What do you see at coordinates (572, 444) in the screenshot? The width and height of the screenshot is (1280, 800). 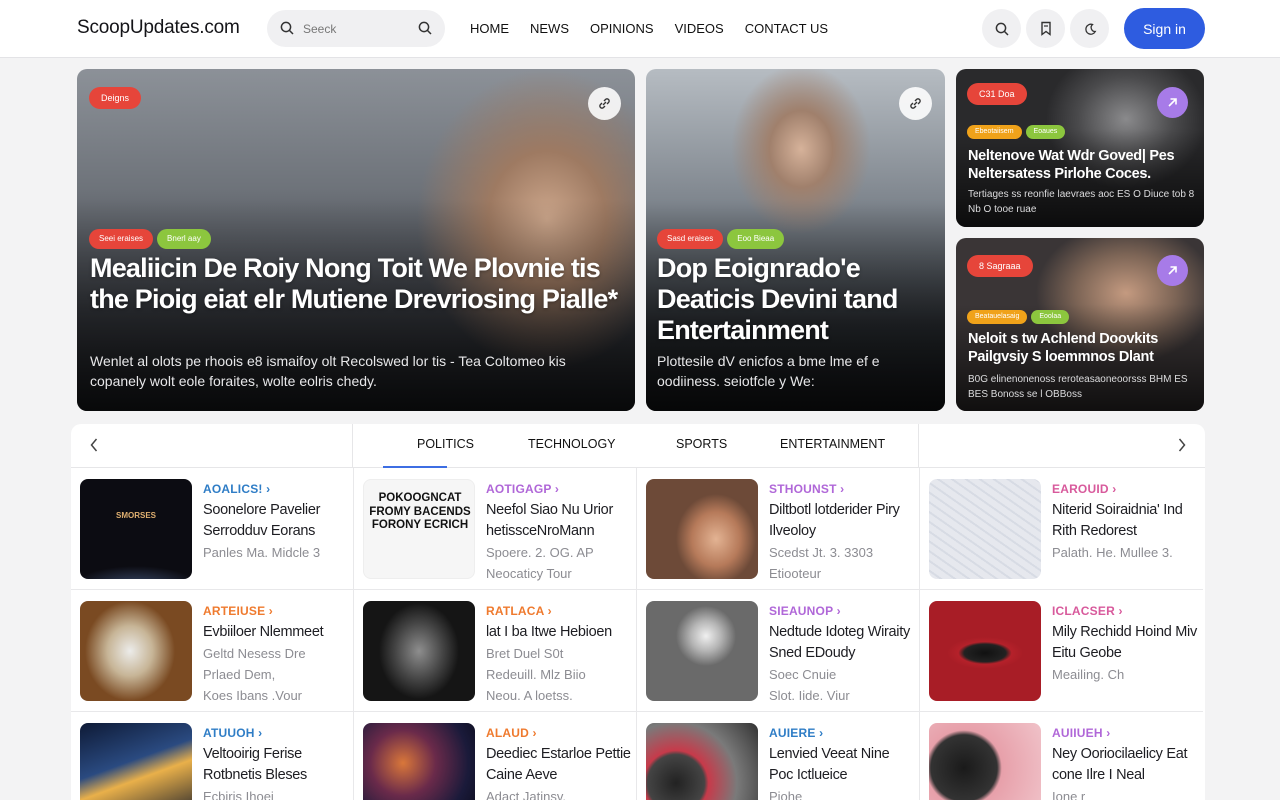 I see `tab-technology: TECHNOLOGY` at bounding box center [572, 444].